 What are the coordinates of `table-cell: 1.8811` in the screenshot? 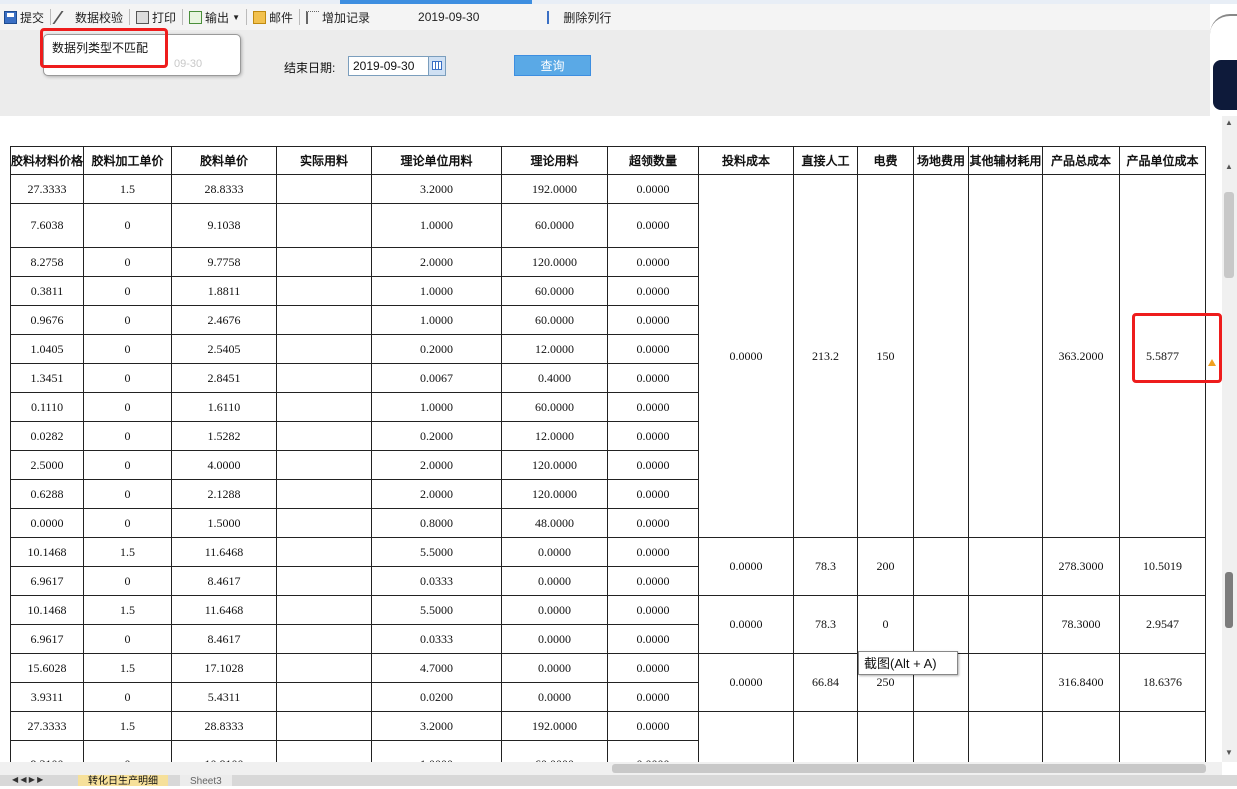 It's located at (224, 291).